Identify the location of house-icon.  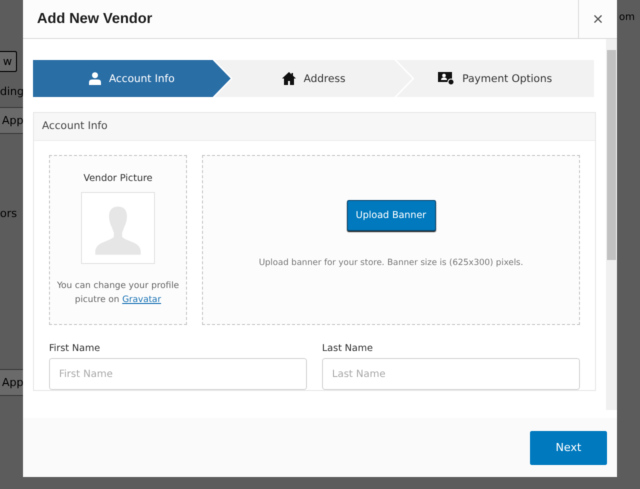
(289, 78).